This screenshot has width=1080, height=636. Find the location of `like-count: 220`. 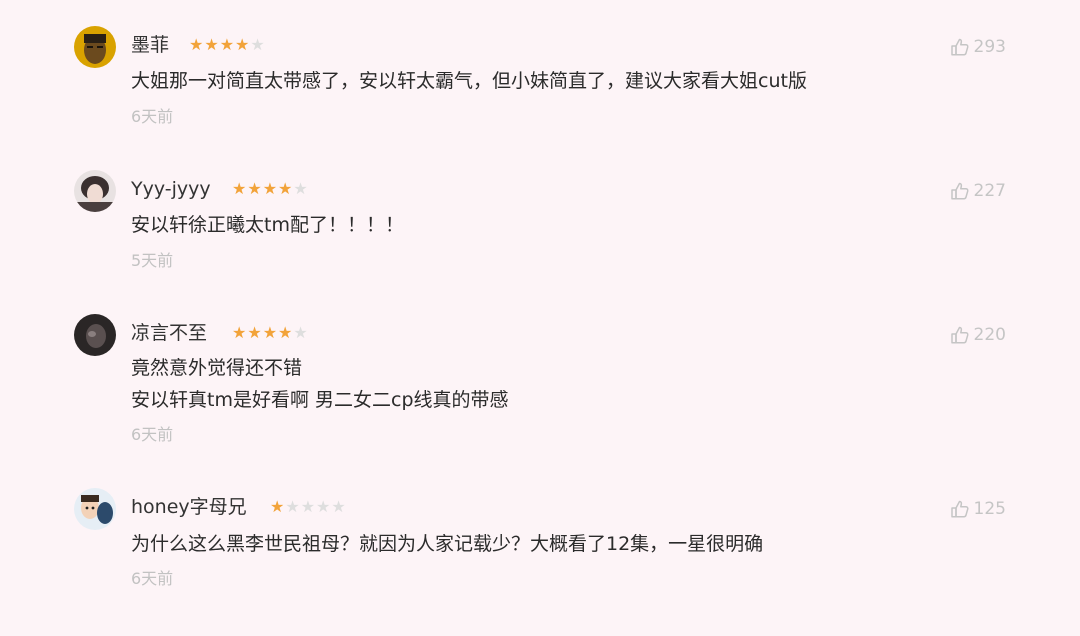

like-count: 220 is located at coordinates (989, 335).